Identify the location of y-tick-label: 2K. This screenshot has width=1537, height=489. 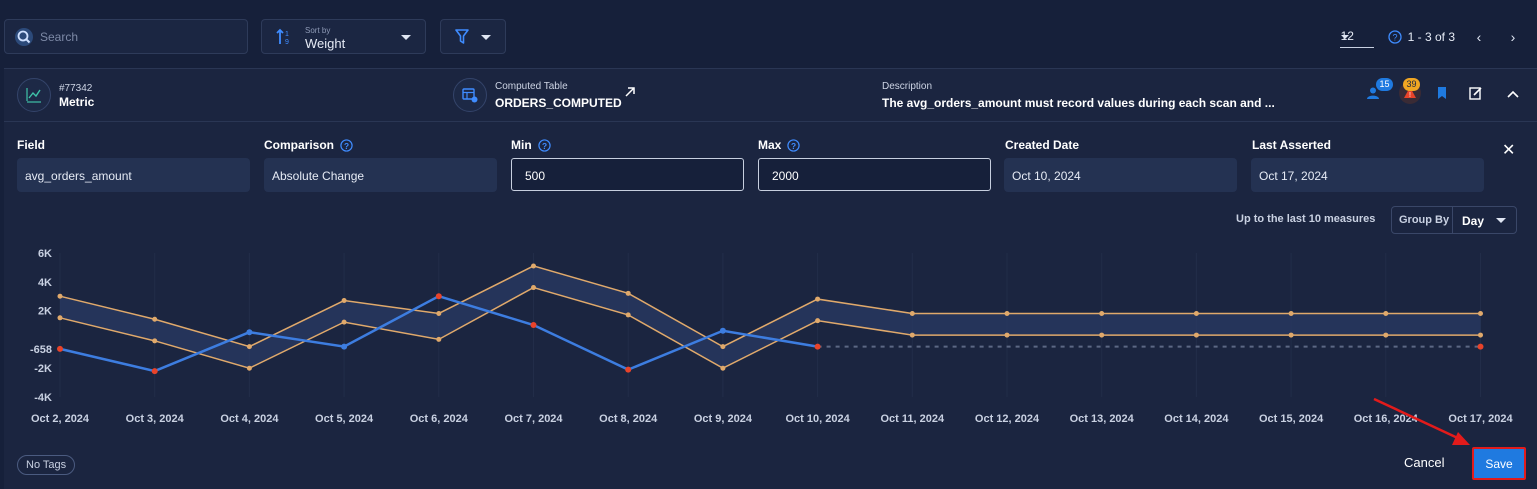
(45, 312).